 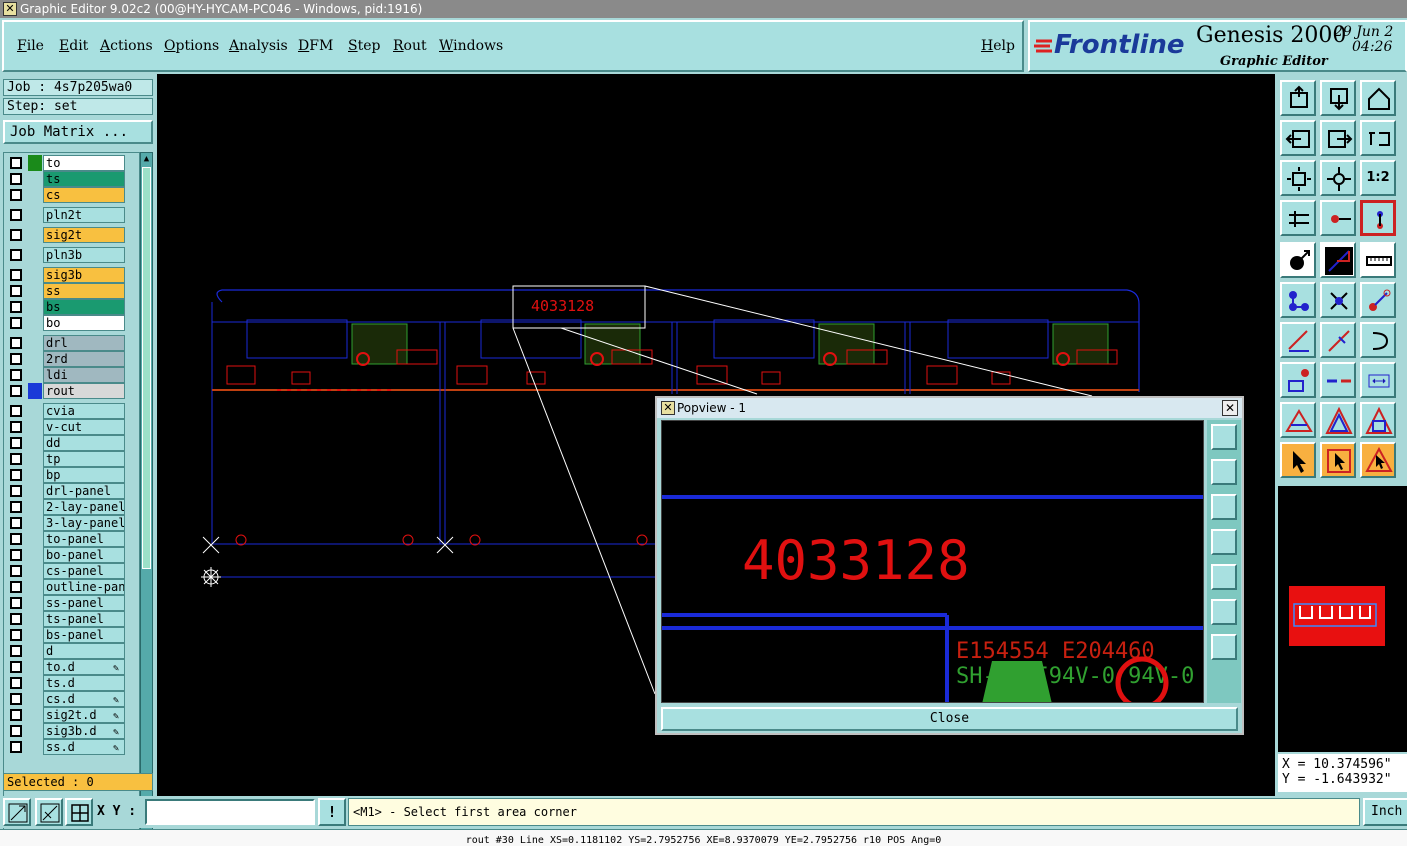 I want to click on layer-name: ts.d, so click(x=84, y=683).